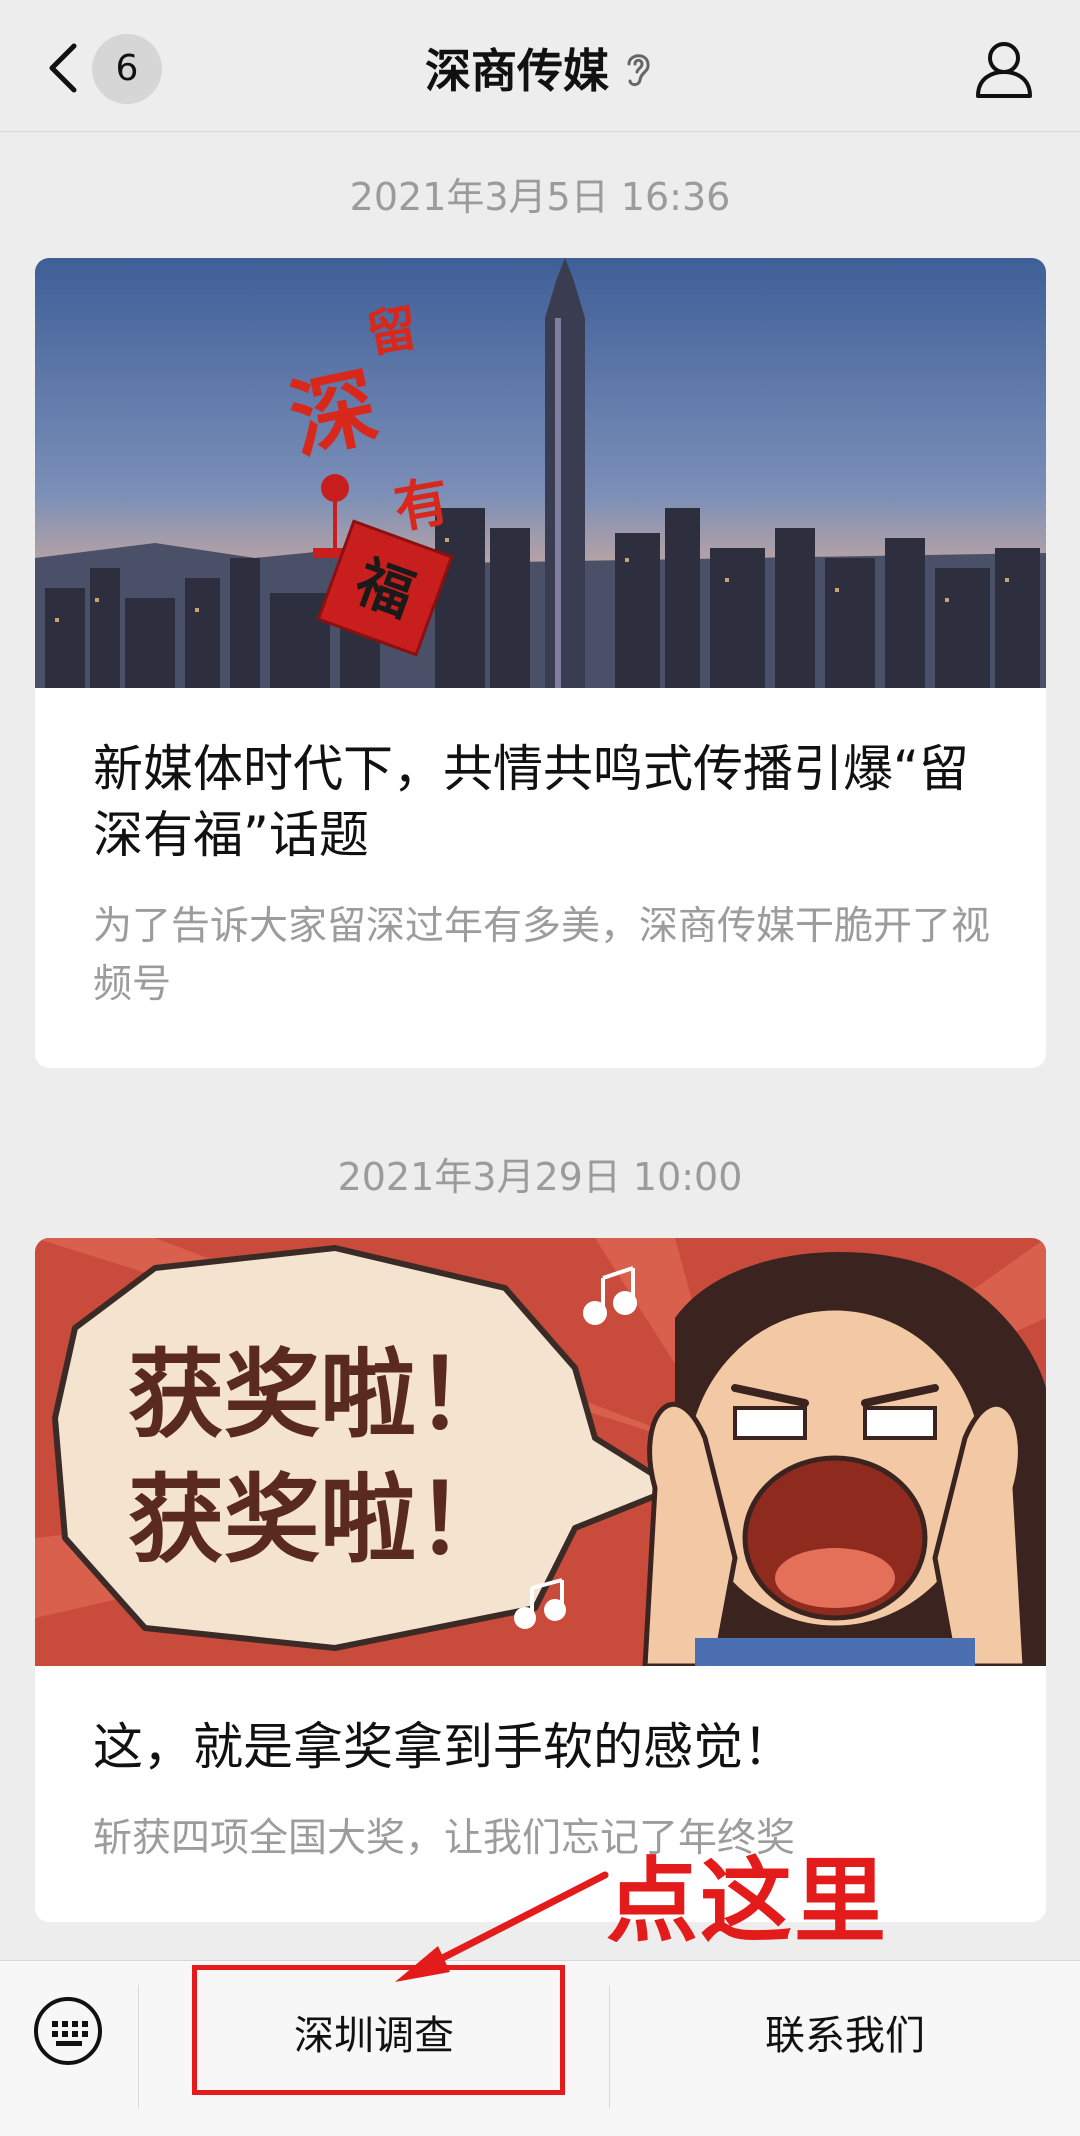 This screenshot has width=1080, height=2136. I want to click on message-timestamp: 2021年3月29日 10:00, so click(540, 1177).